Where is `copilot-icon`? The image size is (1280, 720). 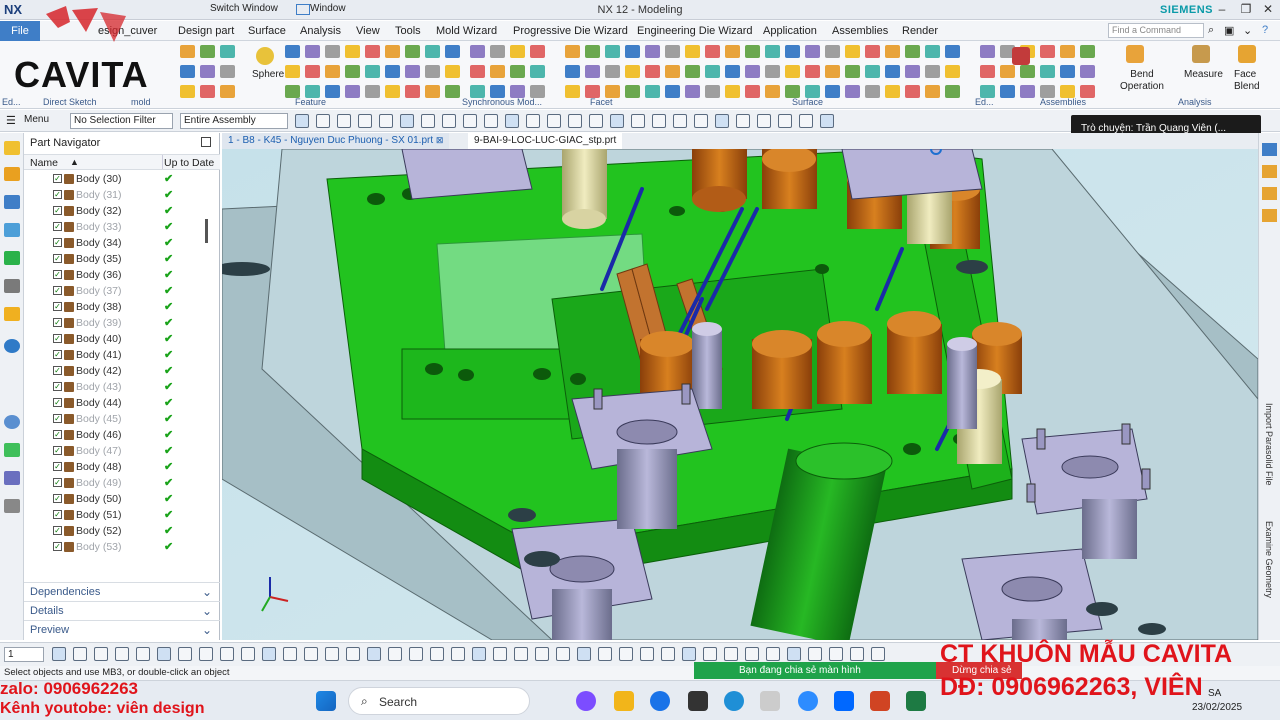 copilot-icon is located at coordinates (586, 701).